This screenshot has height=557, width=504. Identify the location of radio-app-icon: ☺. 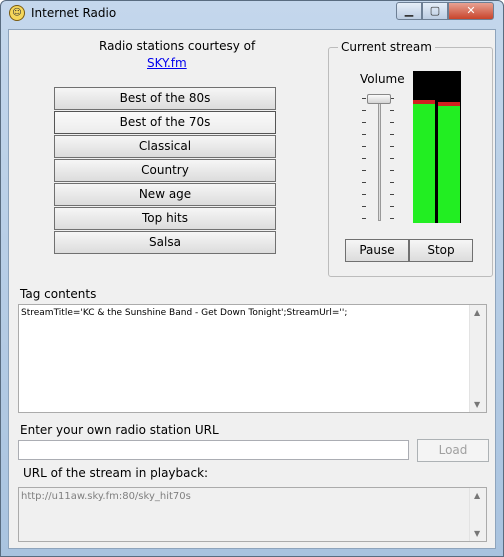
(17, 13).